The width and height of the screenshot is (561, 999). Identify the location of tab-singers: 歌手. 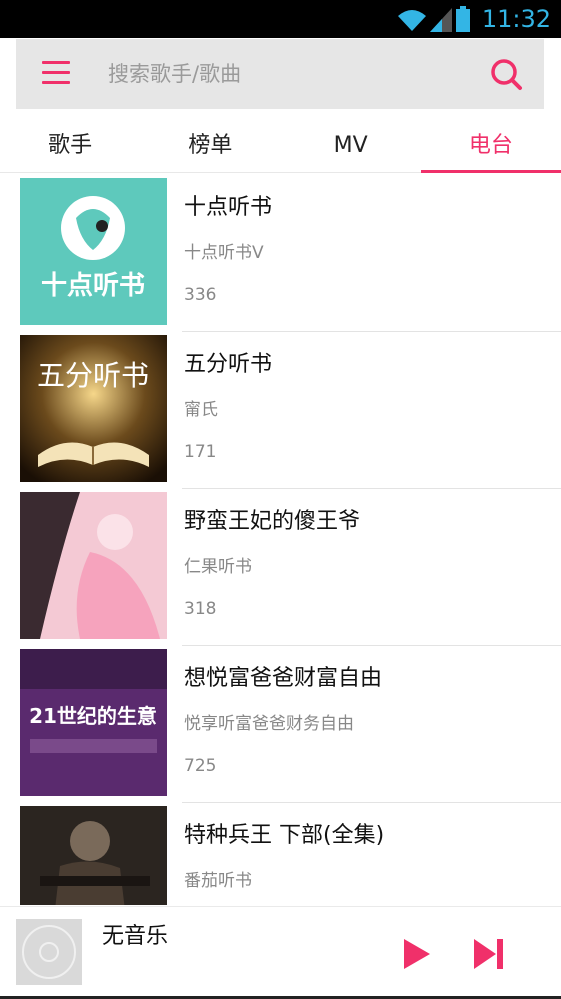
(70, 147).